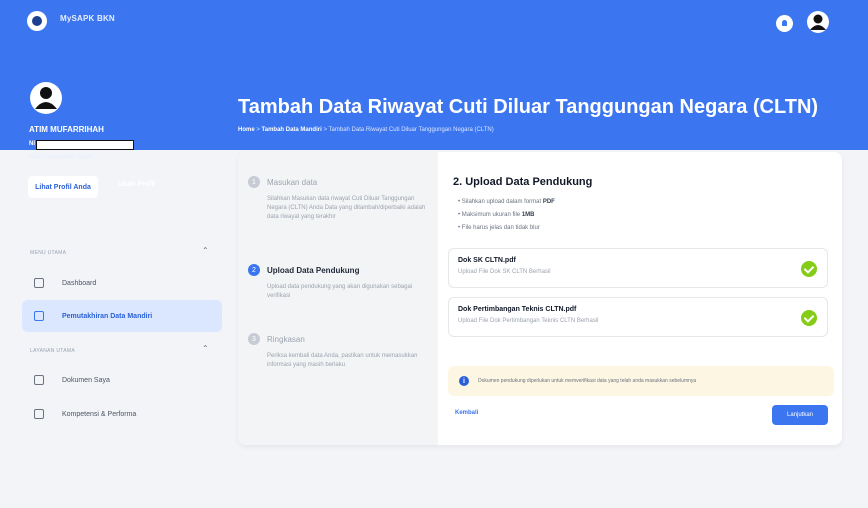 The image size is (868, 508). What do you see at coordinates (39, 316) in the screenshot?
I see `document-edit-icon` at bounding box center [39, 316].